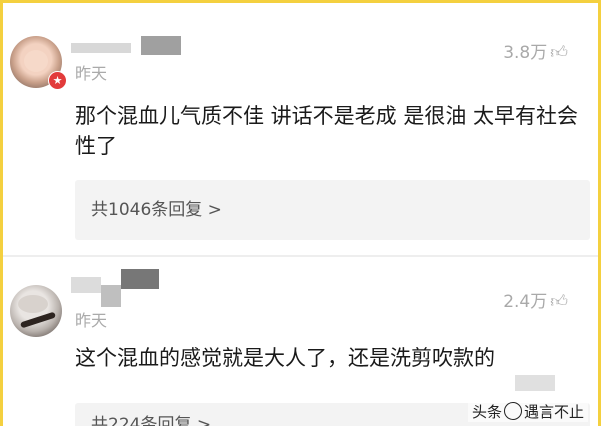 This screenshot has height=426, width=601. Describe the element at coordinates (38, 320) in the screenshot. I see `avatar-detail` at that location.